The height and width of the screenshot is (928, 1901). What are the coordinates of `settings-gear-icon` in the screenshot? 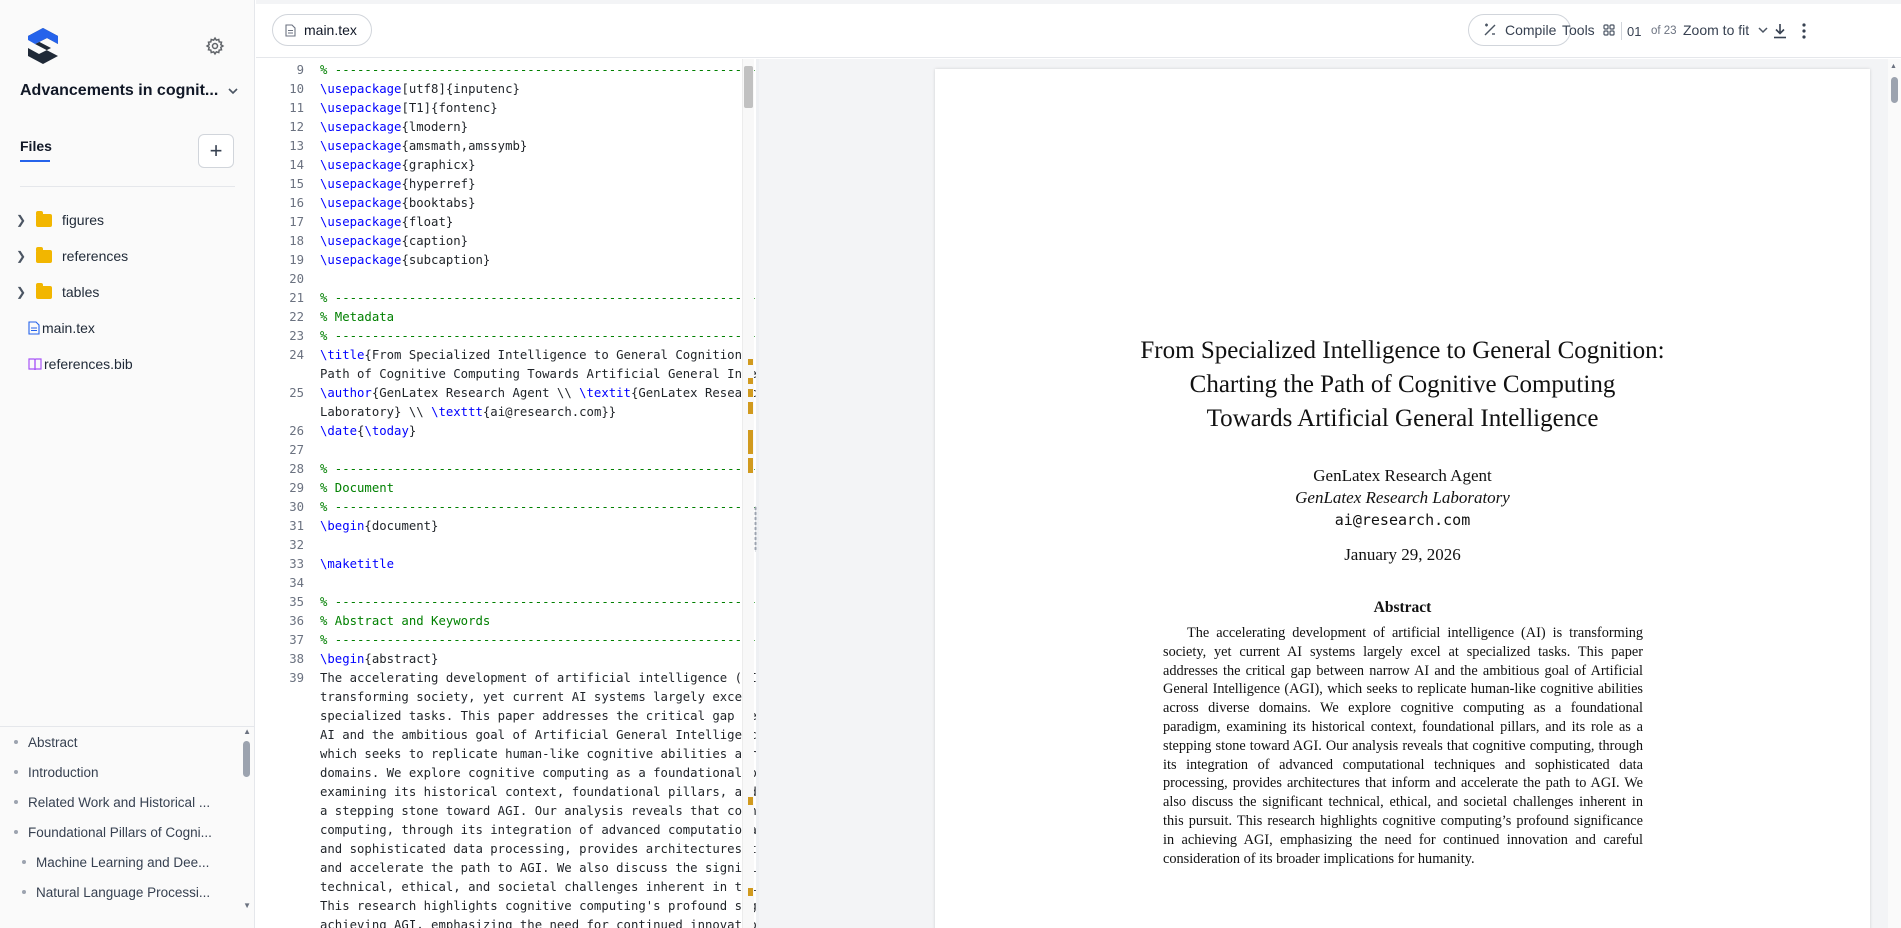 It's located at (215, 46).